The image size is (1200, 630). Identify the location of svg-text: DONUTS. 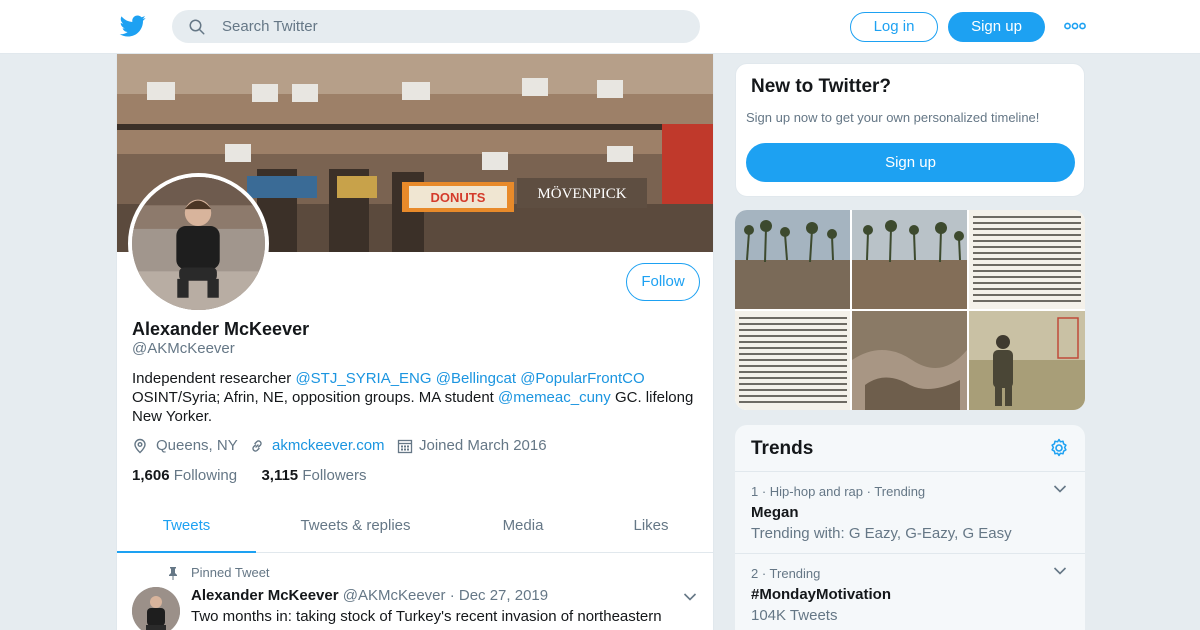
(458, 197).